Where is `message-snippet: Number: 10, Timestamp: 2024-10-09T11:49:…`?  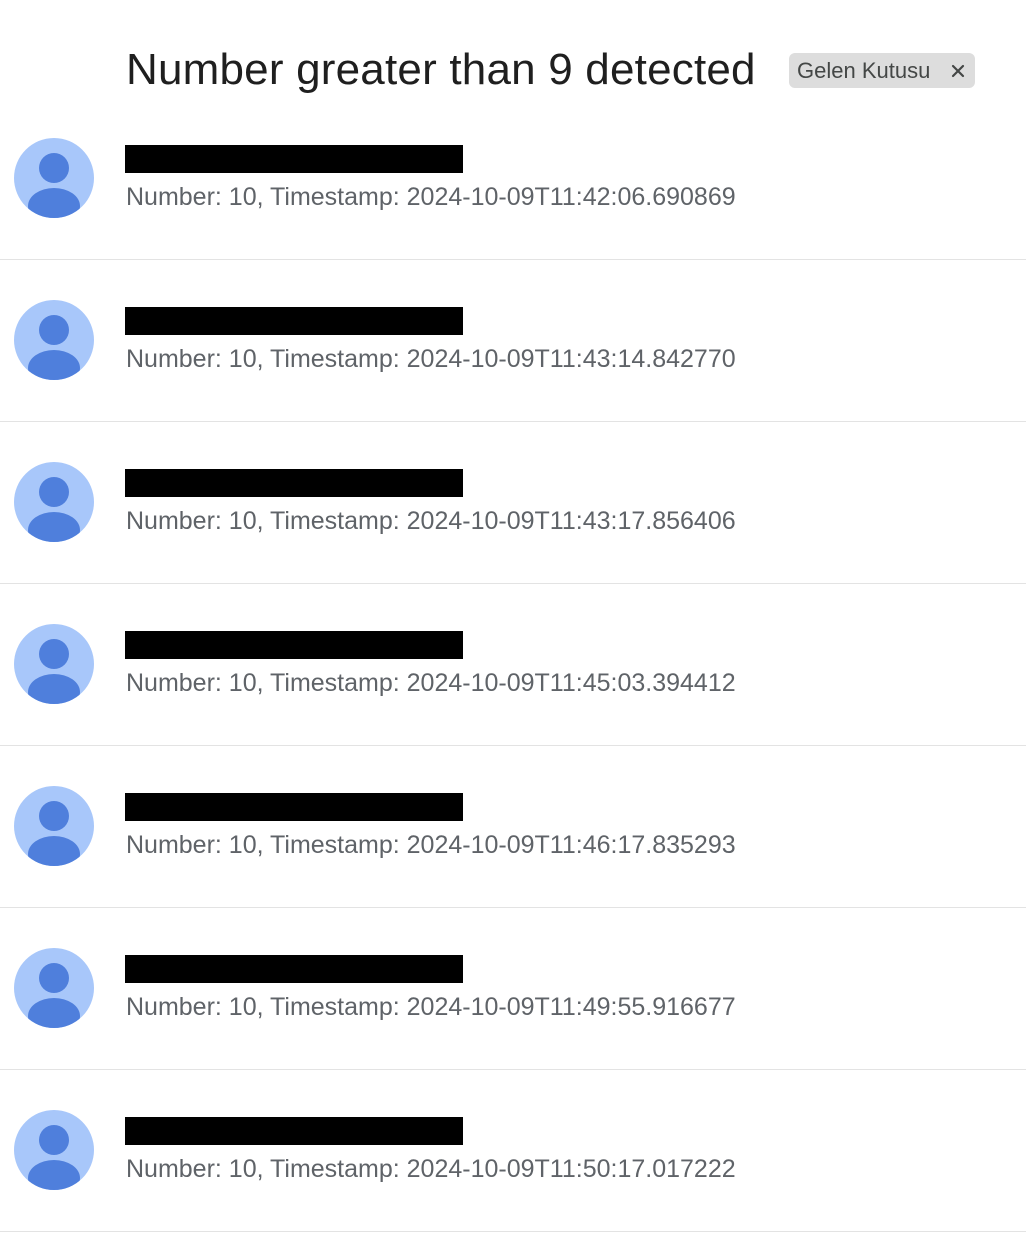 message-snippet: Number: 10, Timestamp: 2024-10-09T11:49:… is located at coordinates (431, 1007).